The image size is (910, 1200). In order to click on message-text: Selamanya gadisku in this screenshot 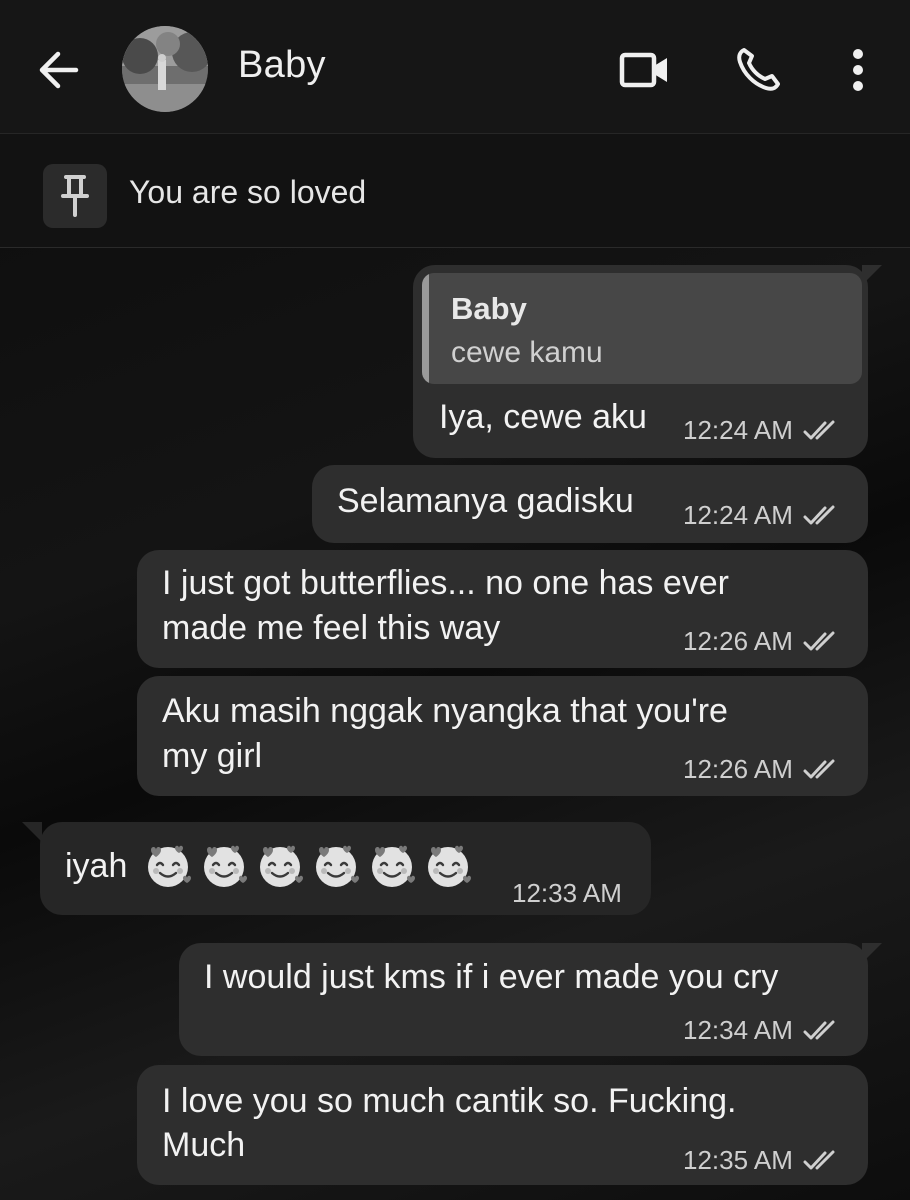, I will do `click(485, 501)`.